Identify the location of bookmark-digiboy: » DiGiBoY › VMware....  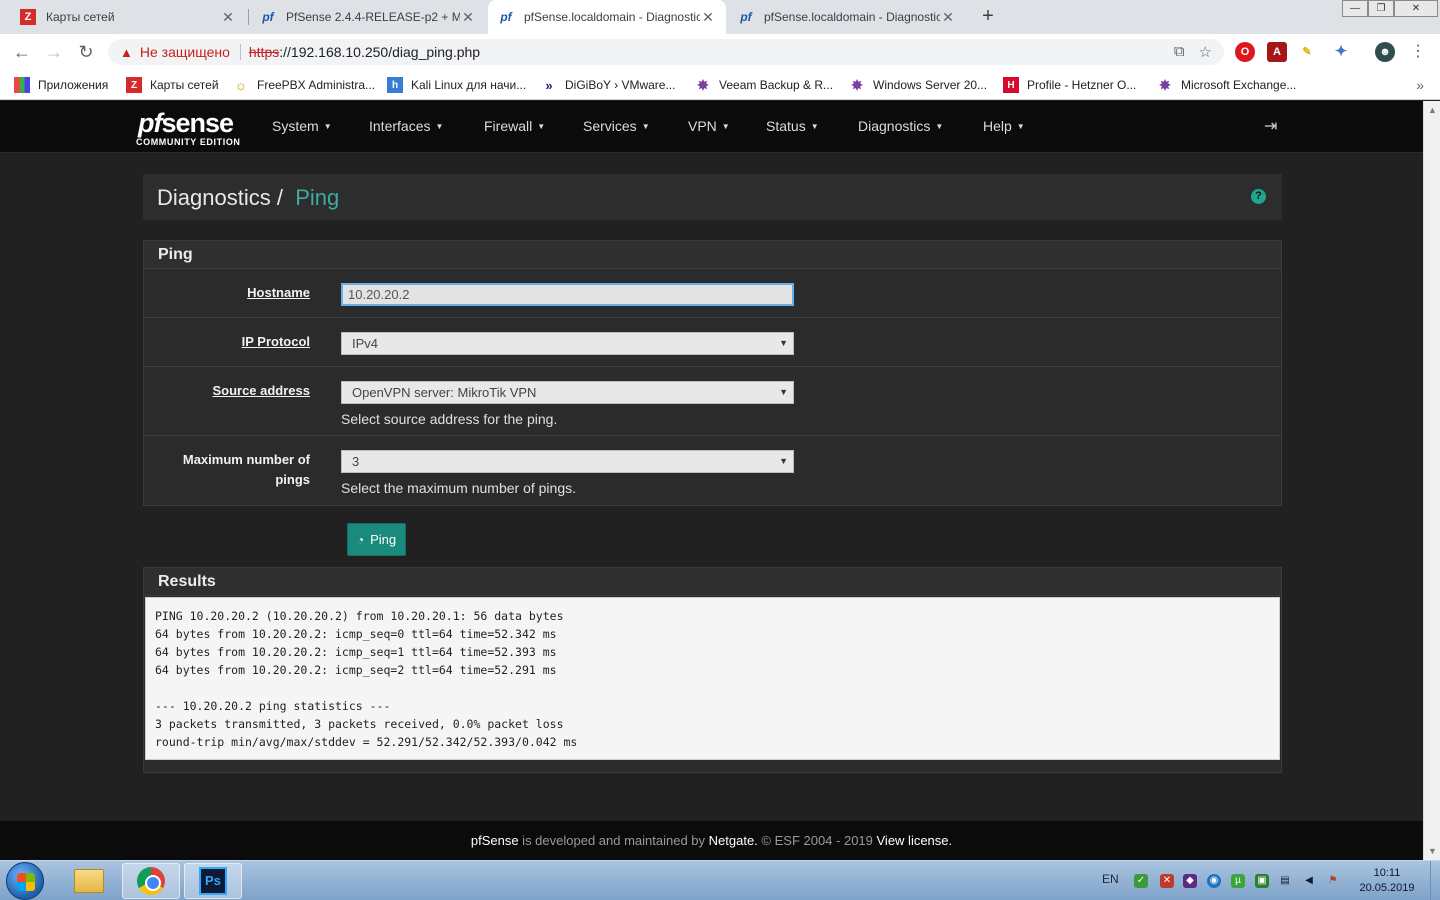
(608, 85).